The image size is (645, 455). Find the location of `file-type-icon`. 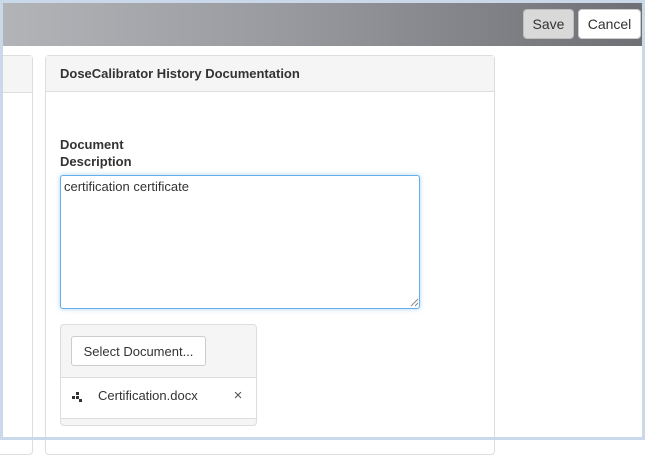

file-type-icon is located at coordinates (77, 397).